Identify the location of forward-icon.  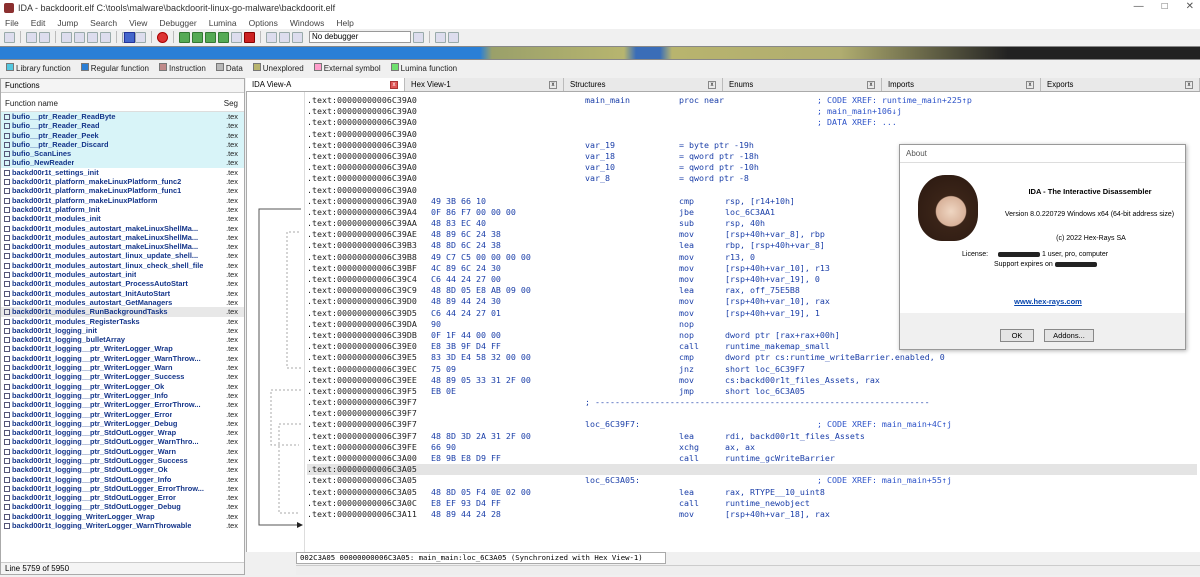
(44, 37).